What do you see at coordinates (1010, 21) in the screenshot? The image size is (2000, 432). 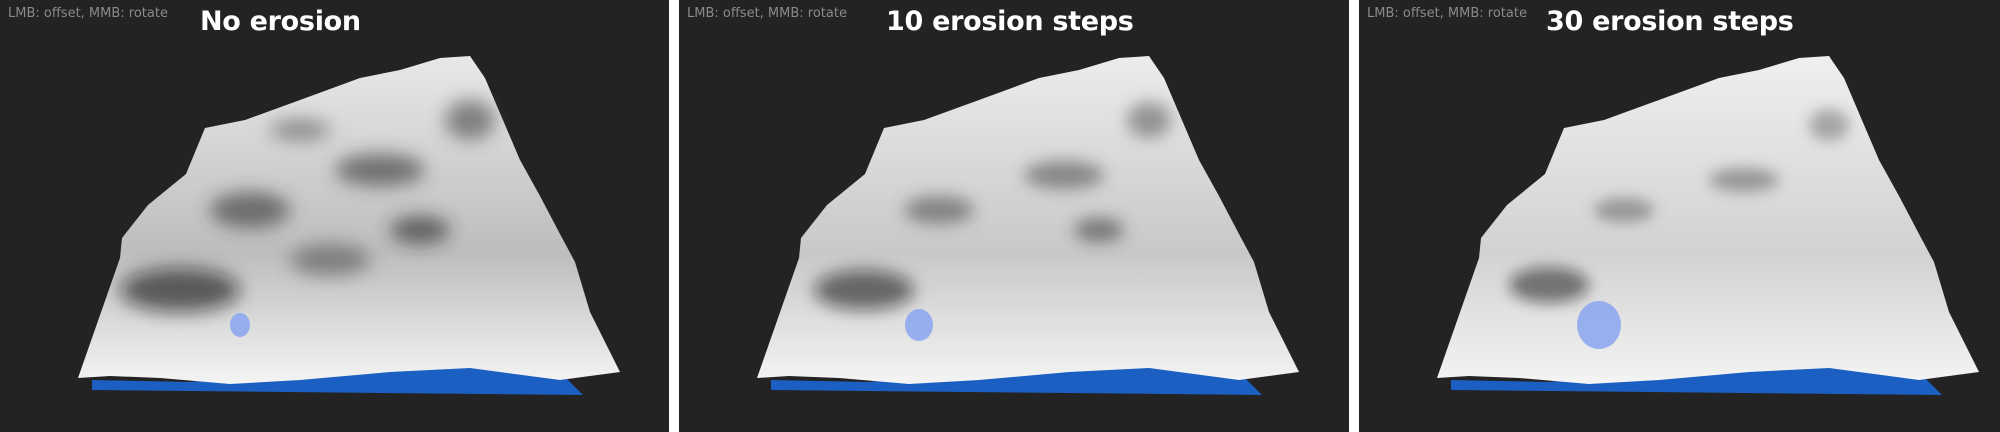 I see `panel-title: 10 erosion steps` at bounding box center [1010, 21].